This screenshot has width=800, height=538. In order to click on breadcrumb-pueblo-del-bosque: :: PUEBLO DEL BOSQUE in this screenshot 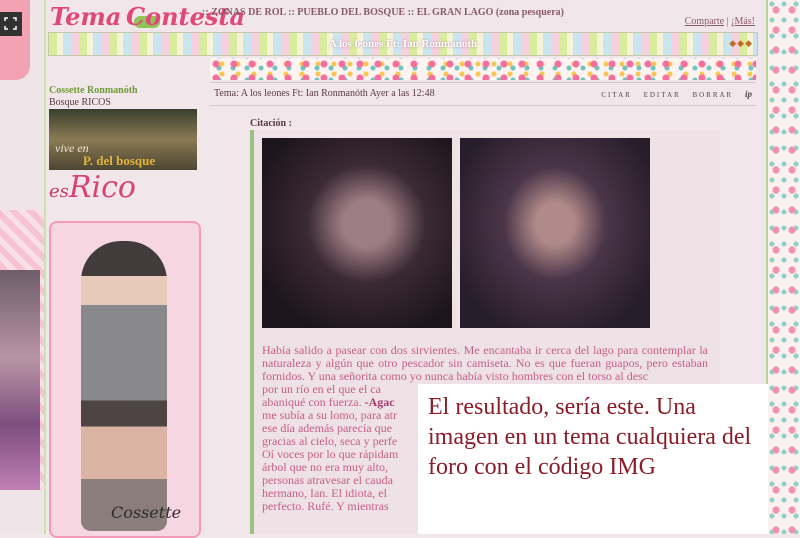, I will do `click(346, 12)`.